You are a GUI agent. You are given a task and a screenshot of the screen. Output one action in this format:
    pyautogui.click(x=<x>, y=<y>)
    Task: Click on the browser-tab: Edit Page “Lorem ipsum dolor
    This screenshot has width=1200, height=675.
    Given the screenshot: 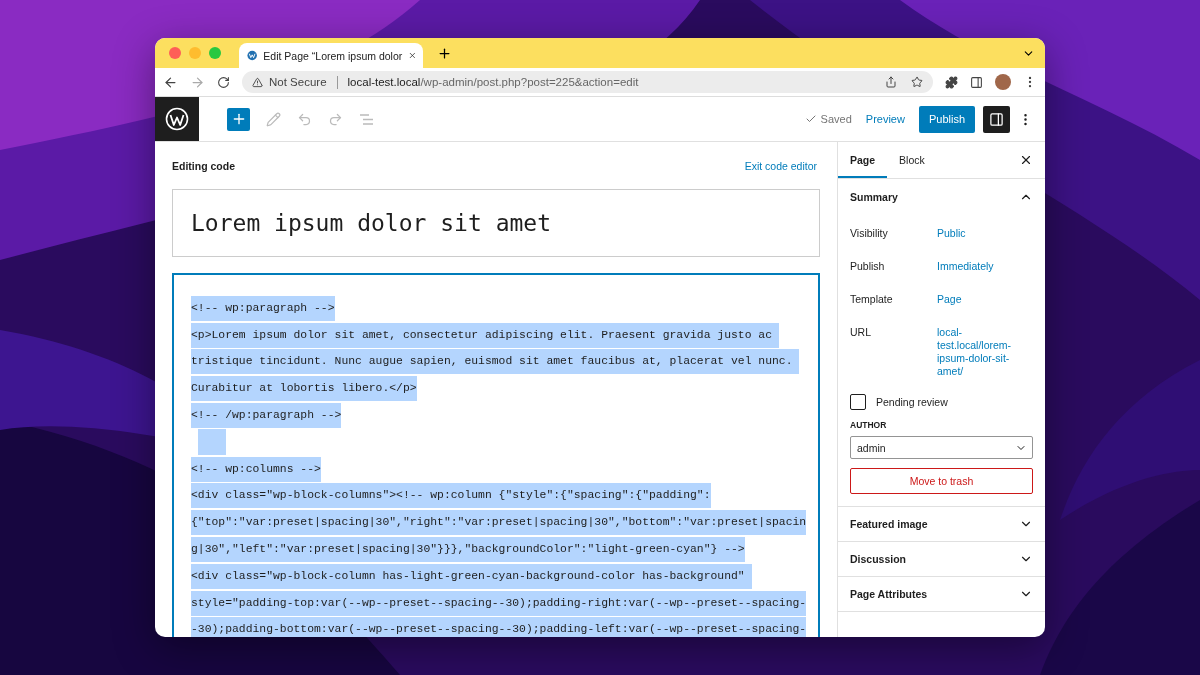 What is the action you would take?
    pyautogui.click(x=331, y=55)
    